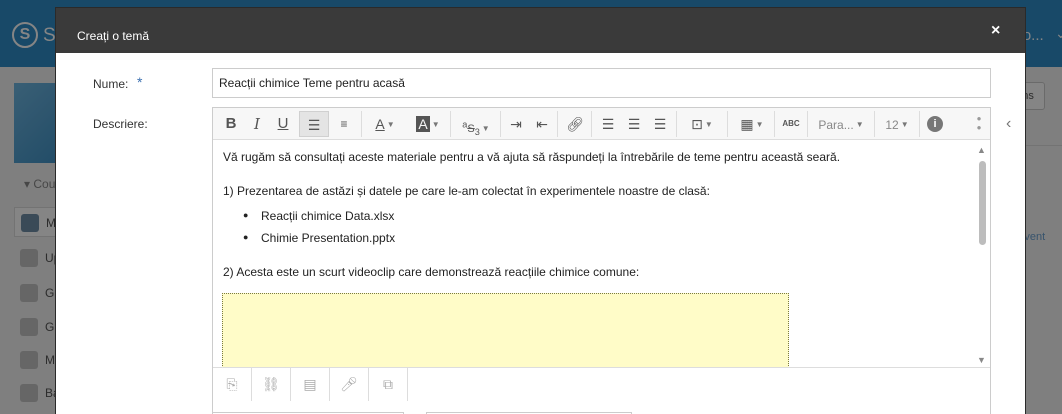 The width and height of the screenshot is (1062, 414). I want to click on media-icon: ⧉, so click(388, 384).